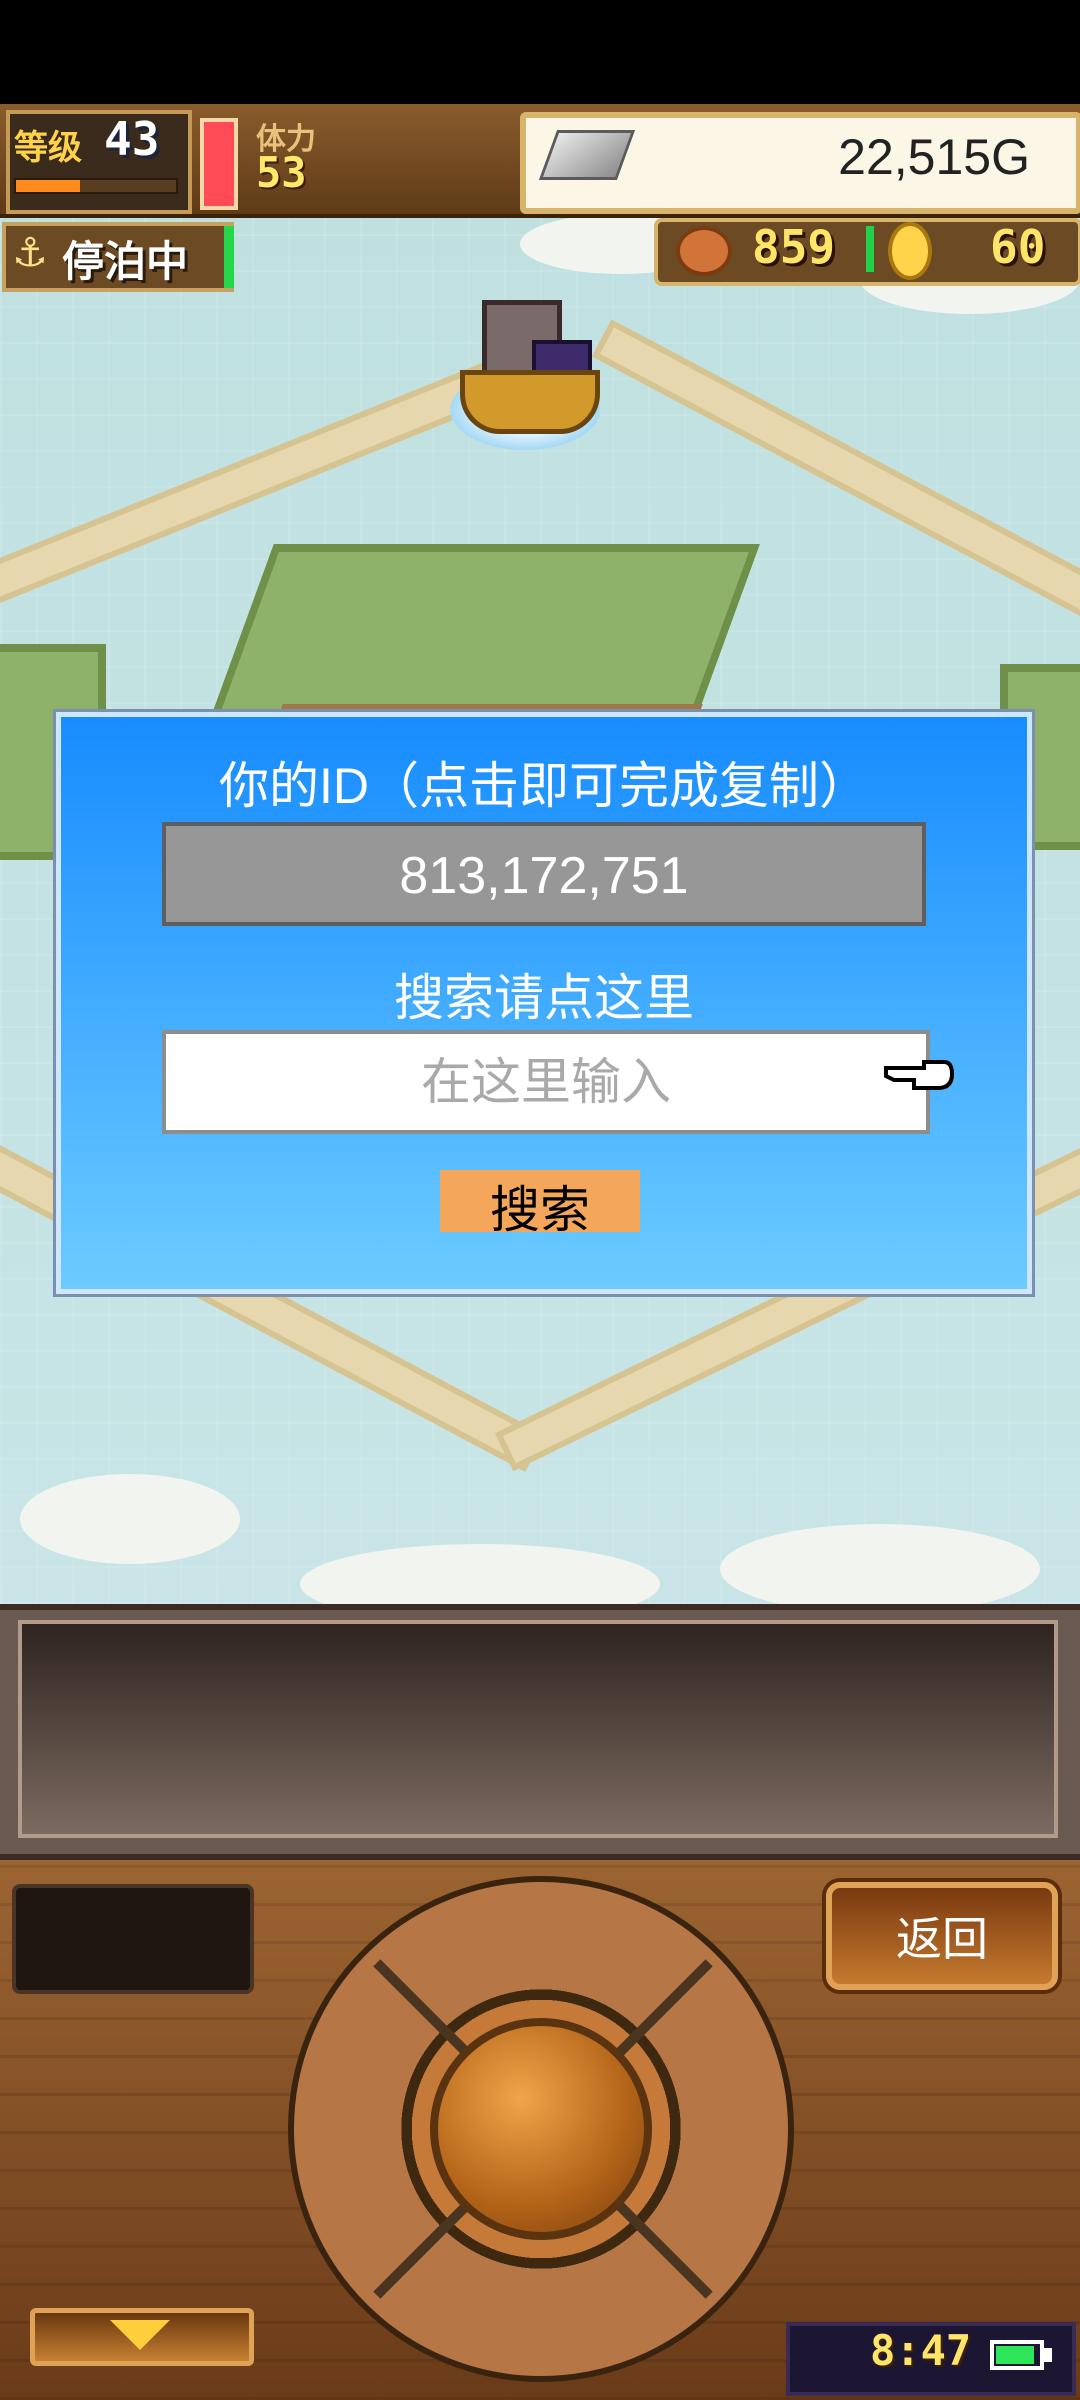 This screenshot has width=1080, height=2400. What do you see at coordinates (870, 249) in the screenshot?
I see `resource-divider` at bounding box center [870, 249].